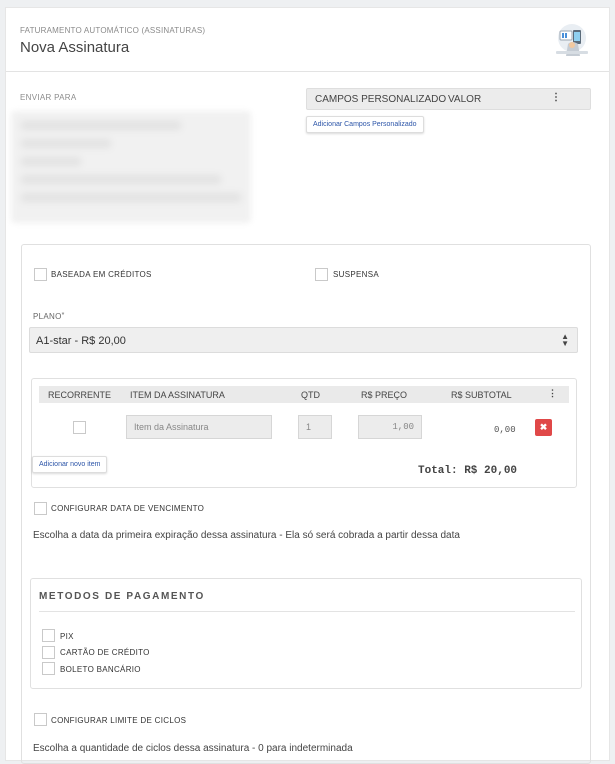 The height and width of the screenshot is (764, 615). I want to click on credit-card-checkbox, so click(48, 652).